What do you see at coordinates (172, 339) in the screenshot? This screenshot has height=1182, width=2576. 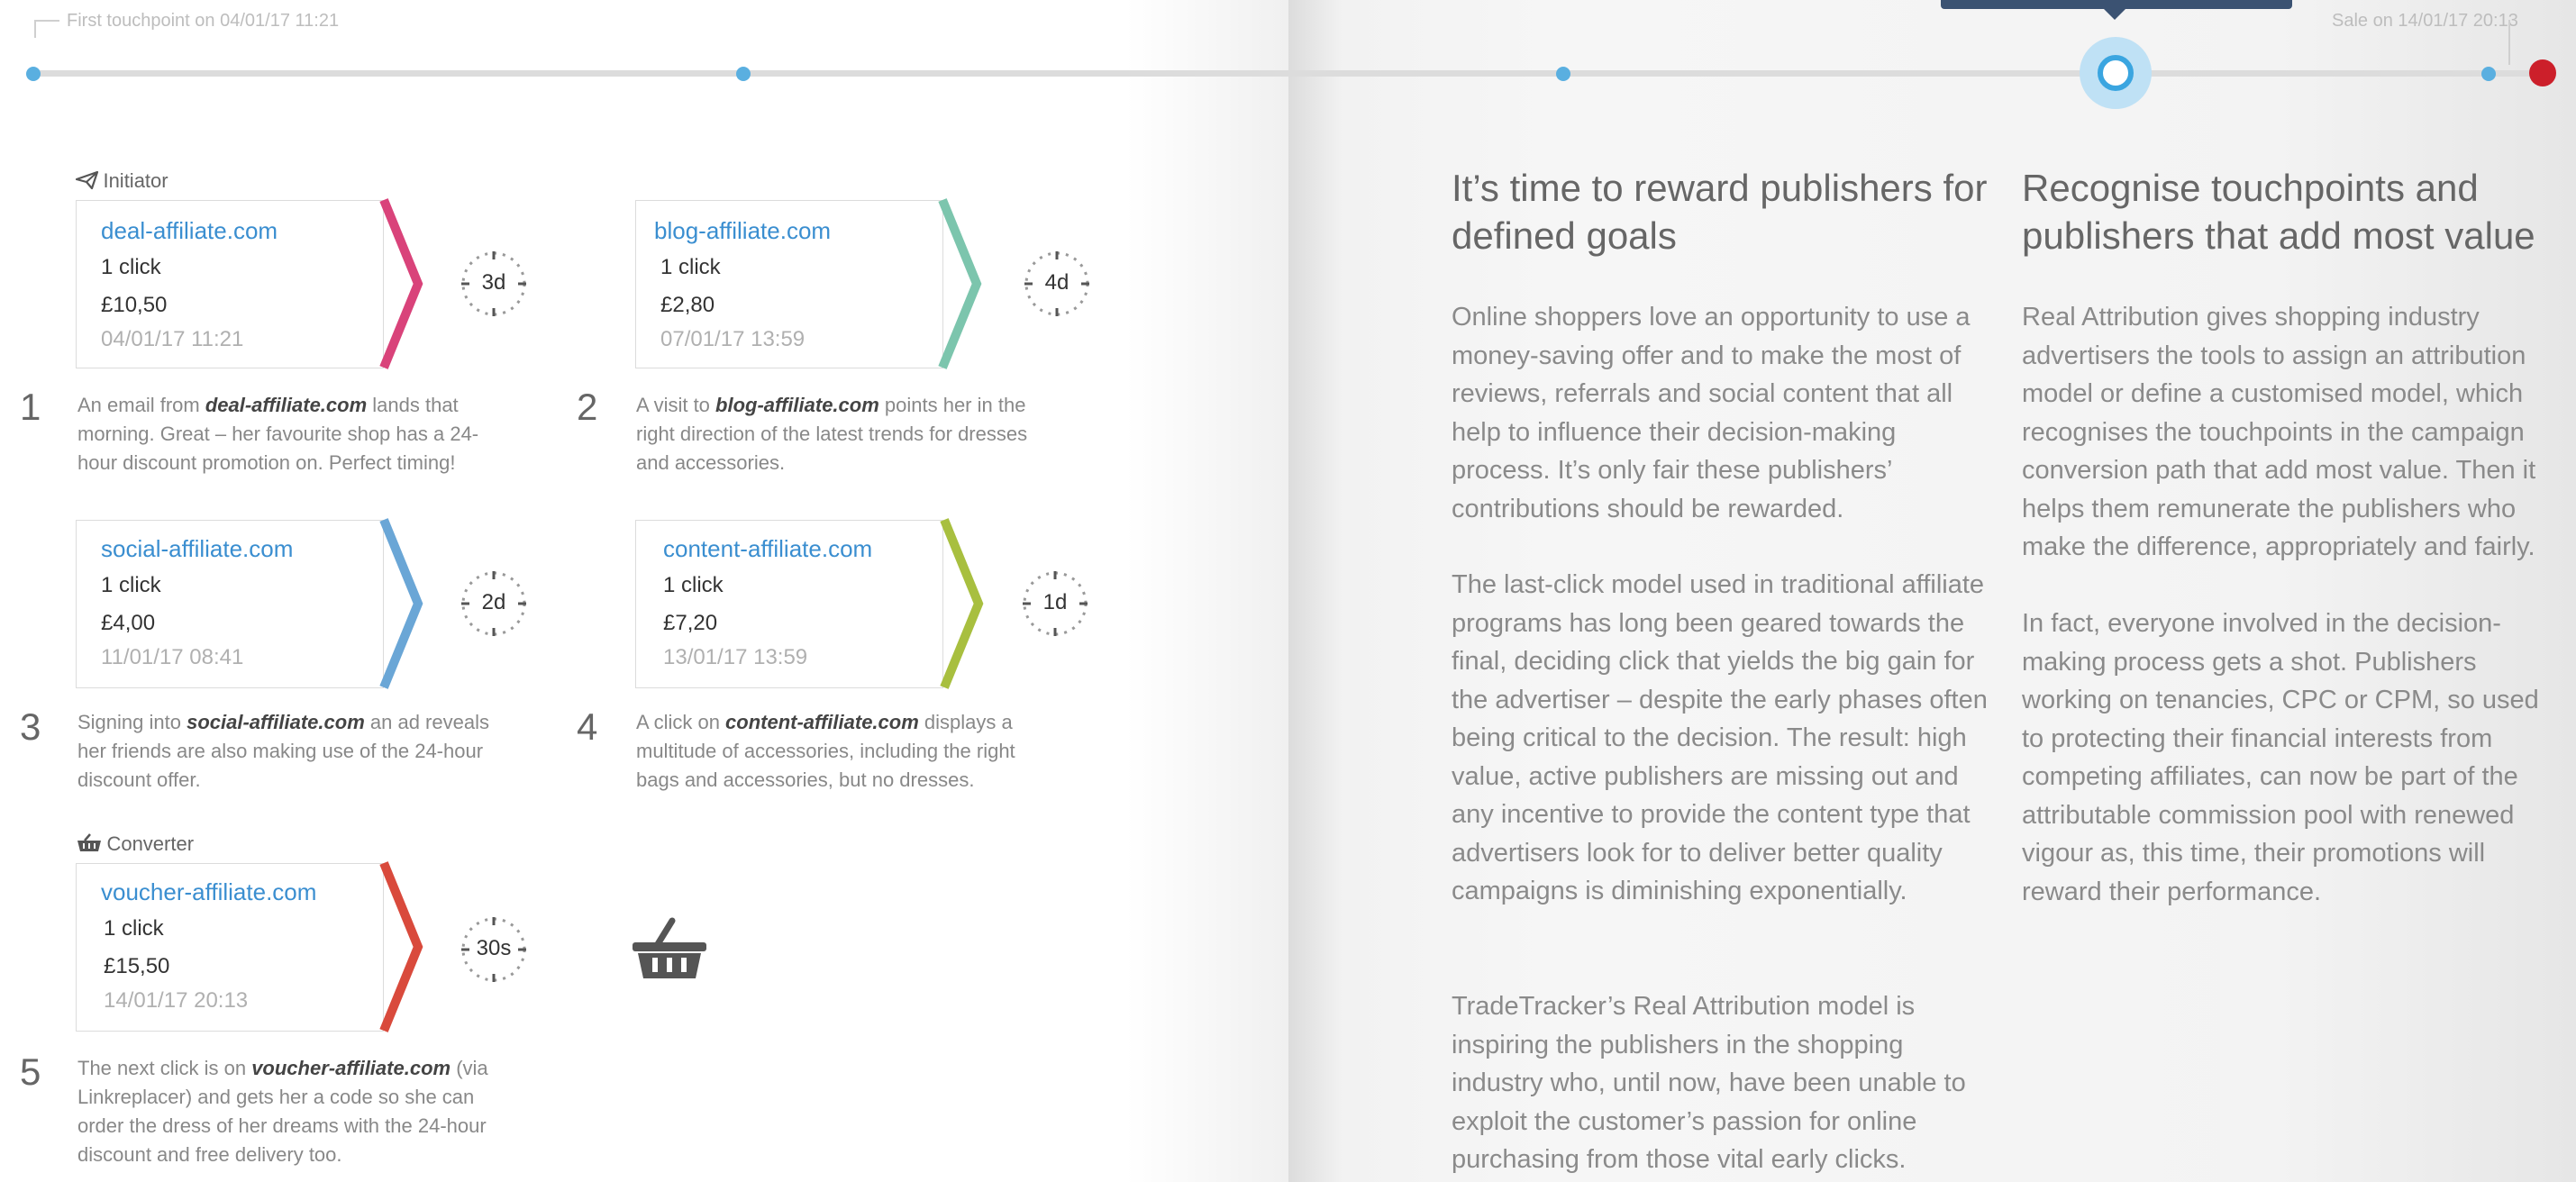 I see `card-date: 04/01/17 11:21` at bounding box center [172, 339].